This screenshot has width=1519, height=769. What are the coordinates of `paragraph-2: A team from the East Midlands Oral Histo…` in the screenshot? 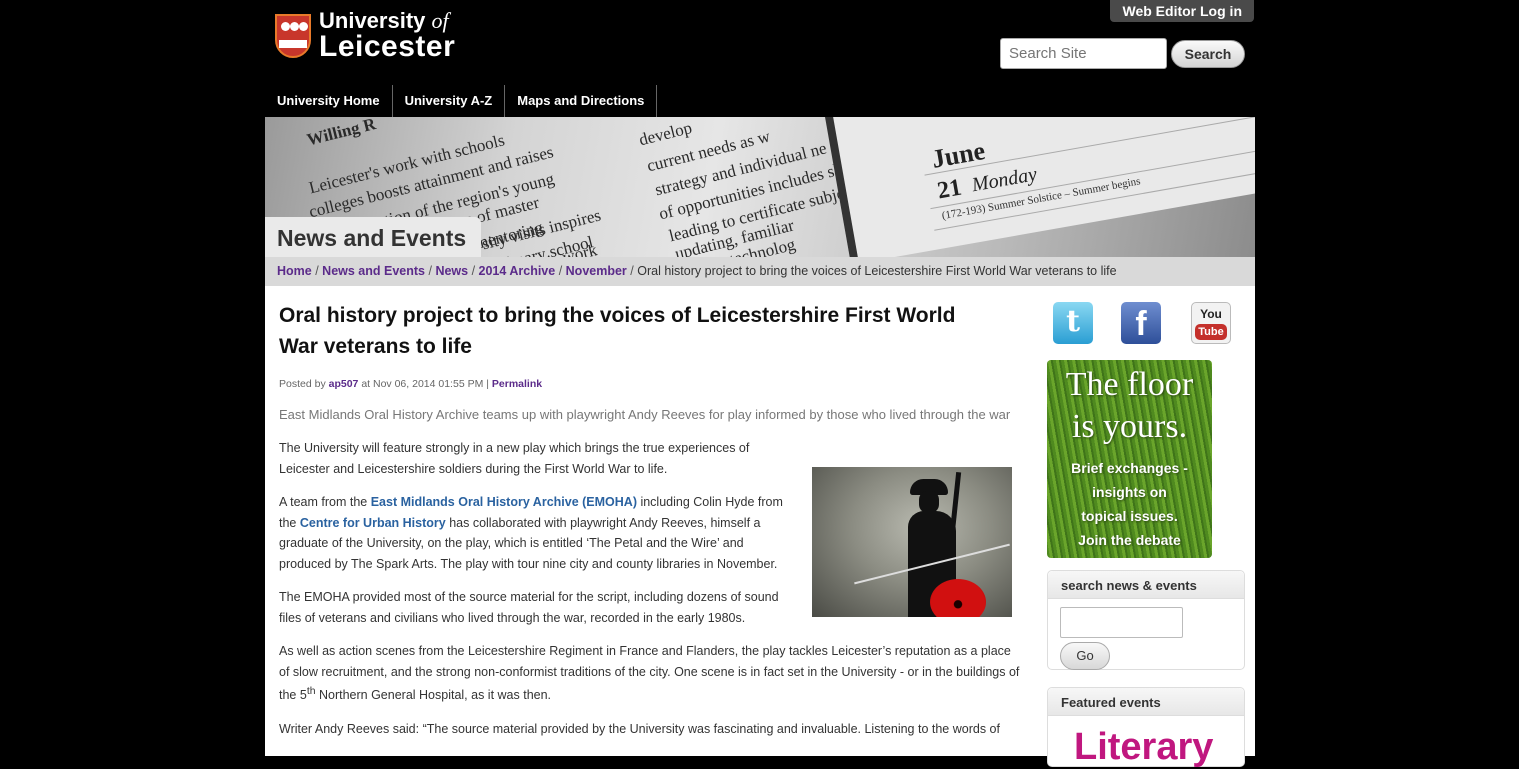 It's located at (531, 533).